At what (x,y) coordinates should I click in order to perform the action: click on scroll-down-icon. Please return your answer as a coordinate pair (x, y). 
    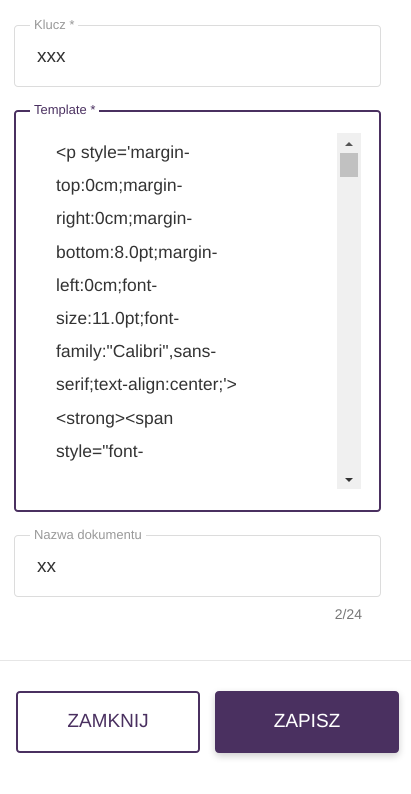
    Looking at the image, I should click on (349, 480).